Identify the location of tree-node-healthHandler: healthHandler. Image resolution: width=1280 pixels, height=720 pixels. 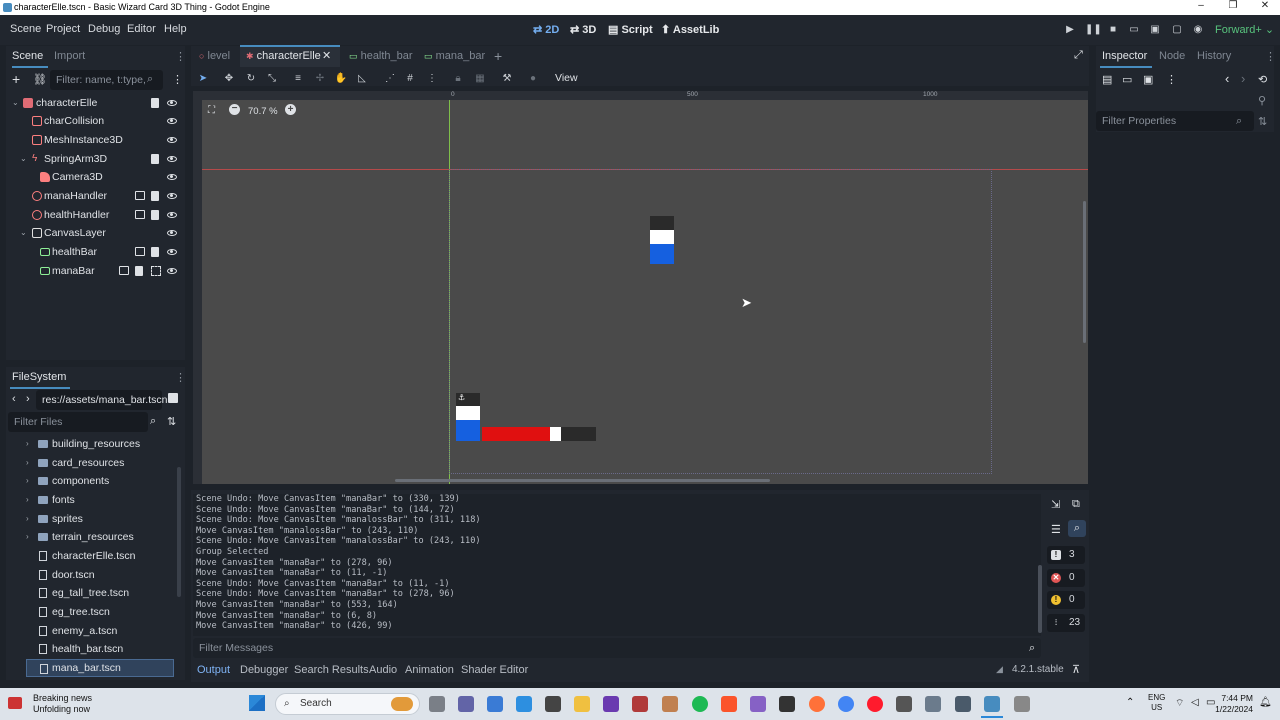
(96, 215).